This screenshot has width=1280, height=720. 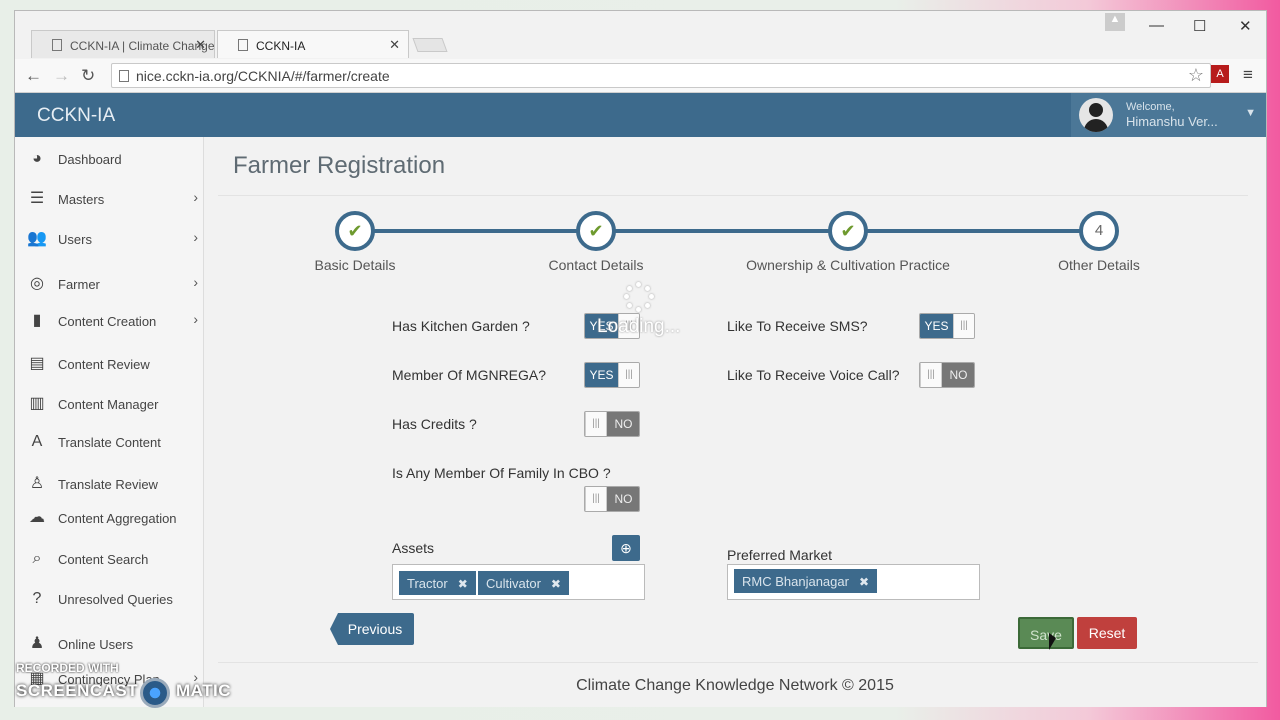 What do you see at coordinates (1199, 26) in the screenshot?
I see `maximize-icon: ☐` at bounding box center [1199, 26].